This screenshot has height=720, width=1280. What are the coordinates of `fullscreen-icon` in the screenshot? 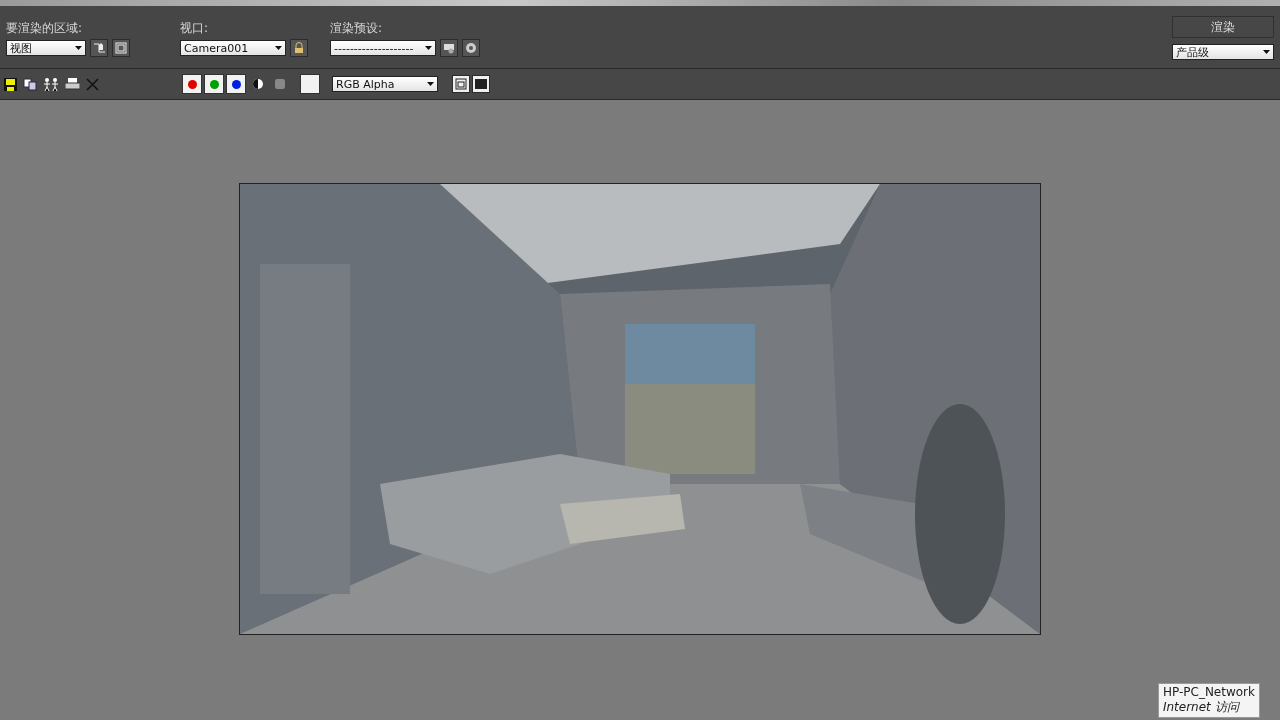 It's located at (481, 84).